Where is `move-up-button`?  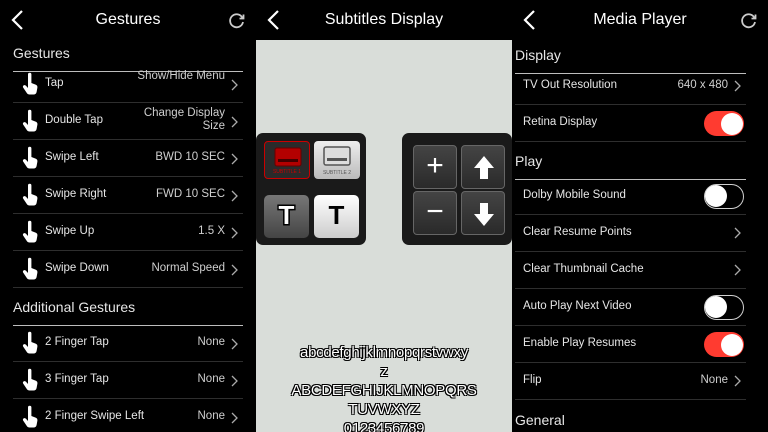 move-up-button is located at coordinates (483, 167).